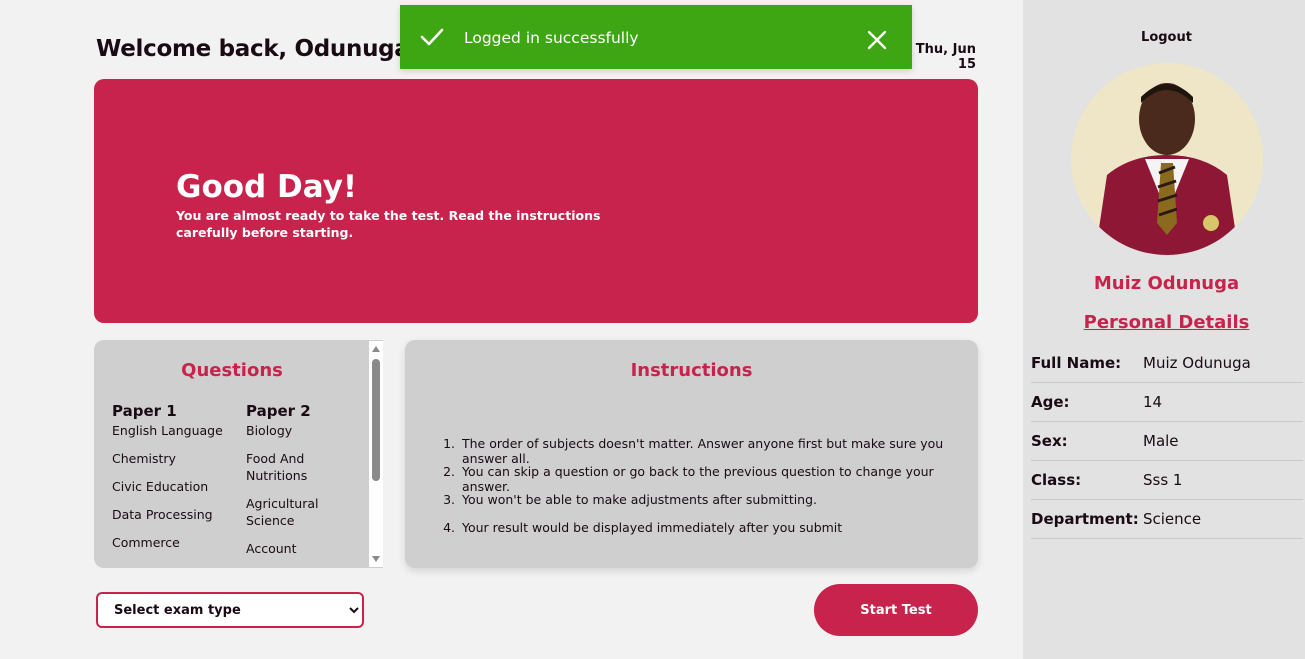 The width and height of the screenshot is (1305, 659). I want to click on logout-link: Logout, so click(1164, 37).